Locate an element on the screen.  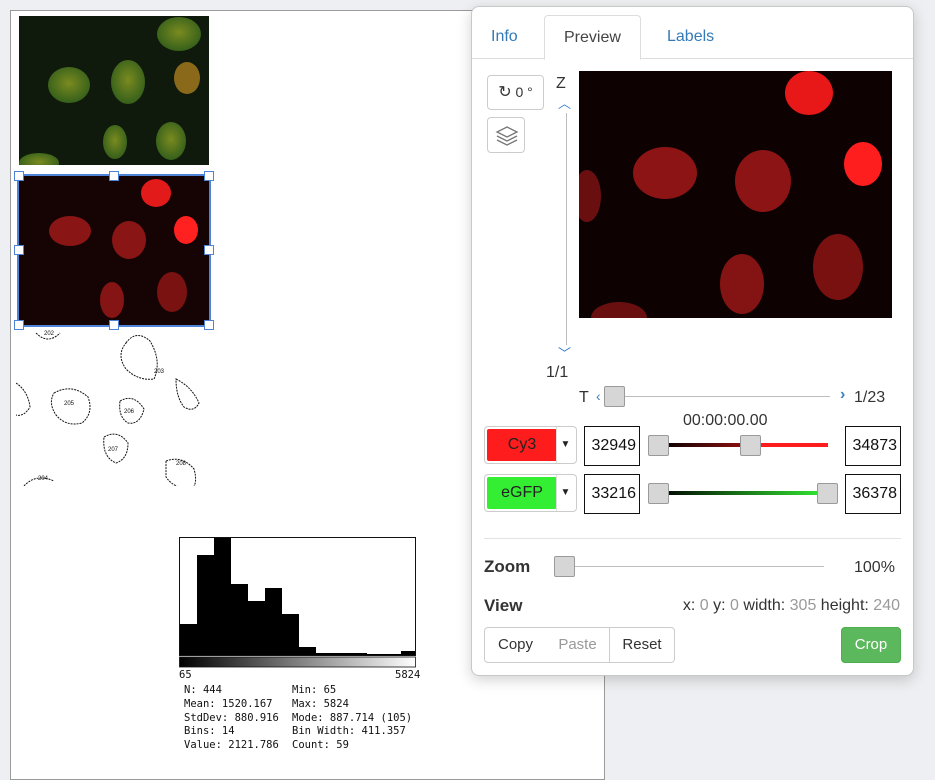
preview-image is located at coordinates (735, 194).